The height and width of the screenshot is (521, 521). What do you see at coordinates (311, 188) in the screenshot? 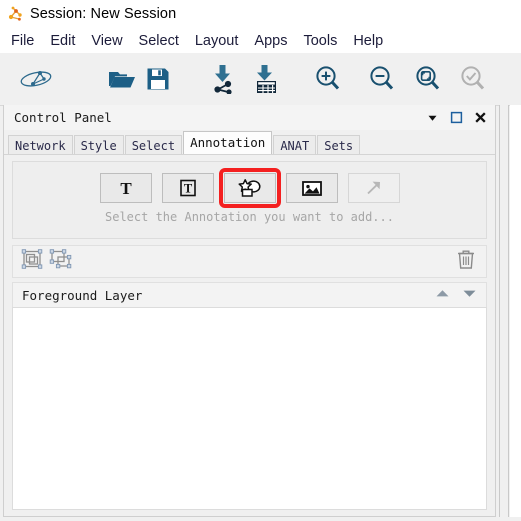
I see `add-image-annotation-button` at bounding box center [311, 188].